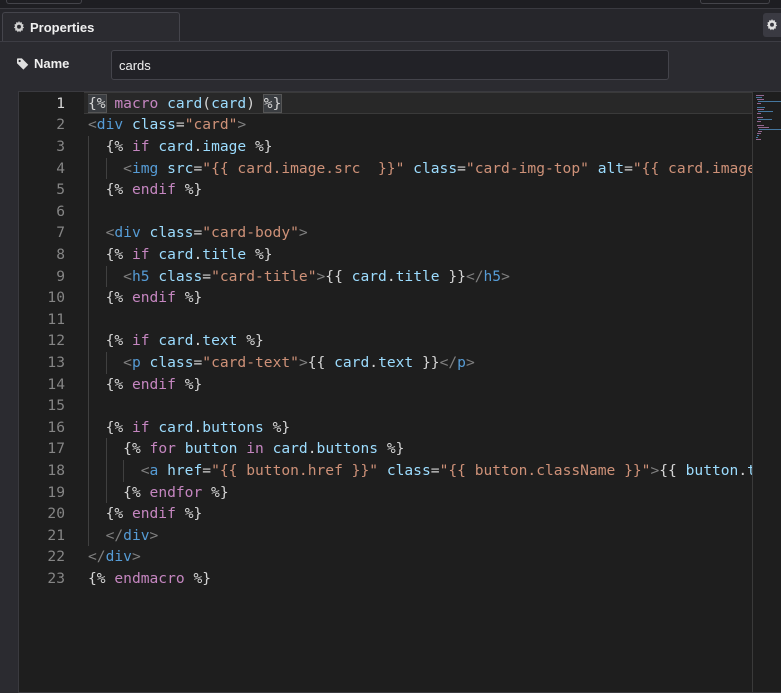  What do you see at coordinates (56, 406) in the screenshot?
I see `line-number: 15` at bounding box center [56, 406].